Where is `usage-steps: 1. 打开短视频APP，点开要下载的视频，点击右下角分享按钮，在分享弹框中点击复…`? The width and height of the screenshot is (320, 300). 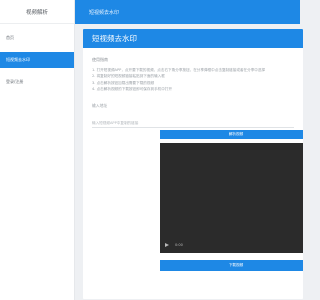
usage-steps: 1. 打开短视频APP，点开要下载的视频，点击右下角分享按钮，在分享弹框中点击复… is located at coordinates (193, 79).